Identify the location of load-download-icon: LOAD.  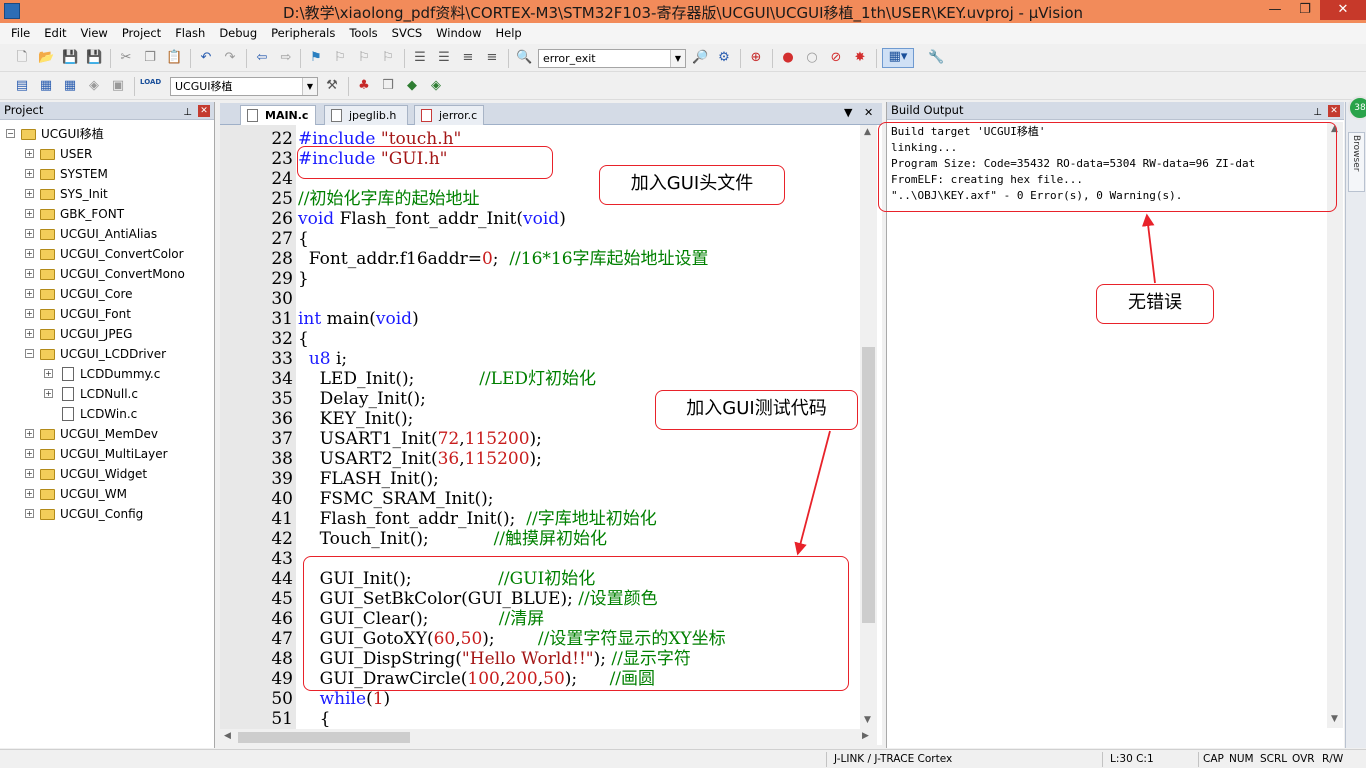
(150, 86).